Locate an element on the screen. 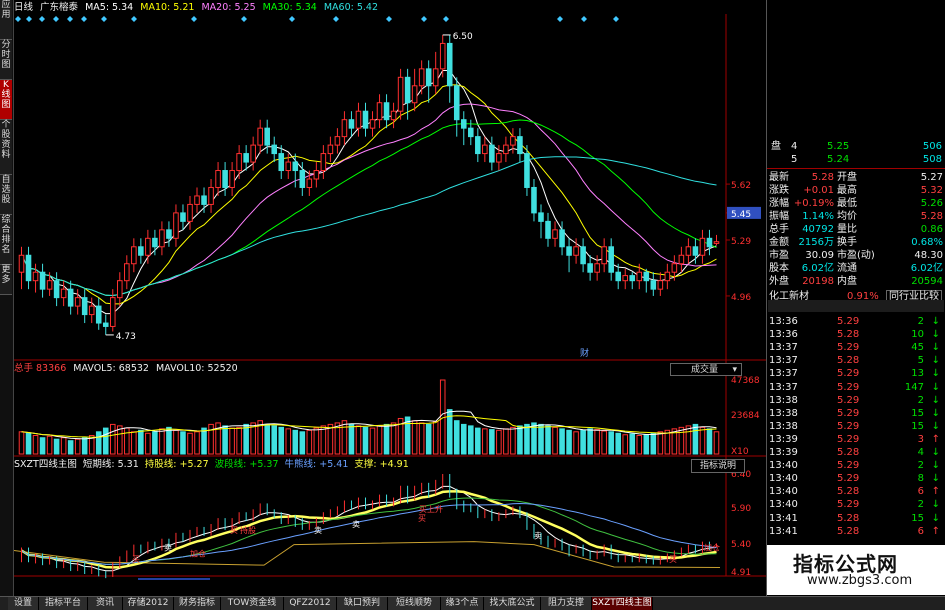  volume-indicator-select: 成交量 ▾ is located at coordinates (706, 369).